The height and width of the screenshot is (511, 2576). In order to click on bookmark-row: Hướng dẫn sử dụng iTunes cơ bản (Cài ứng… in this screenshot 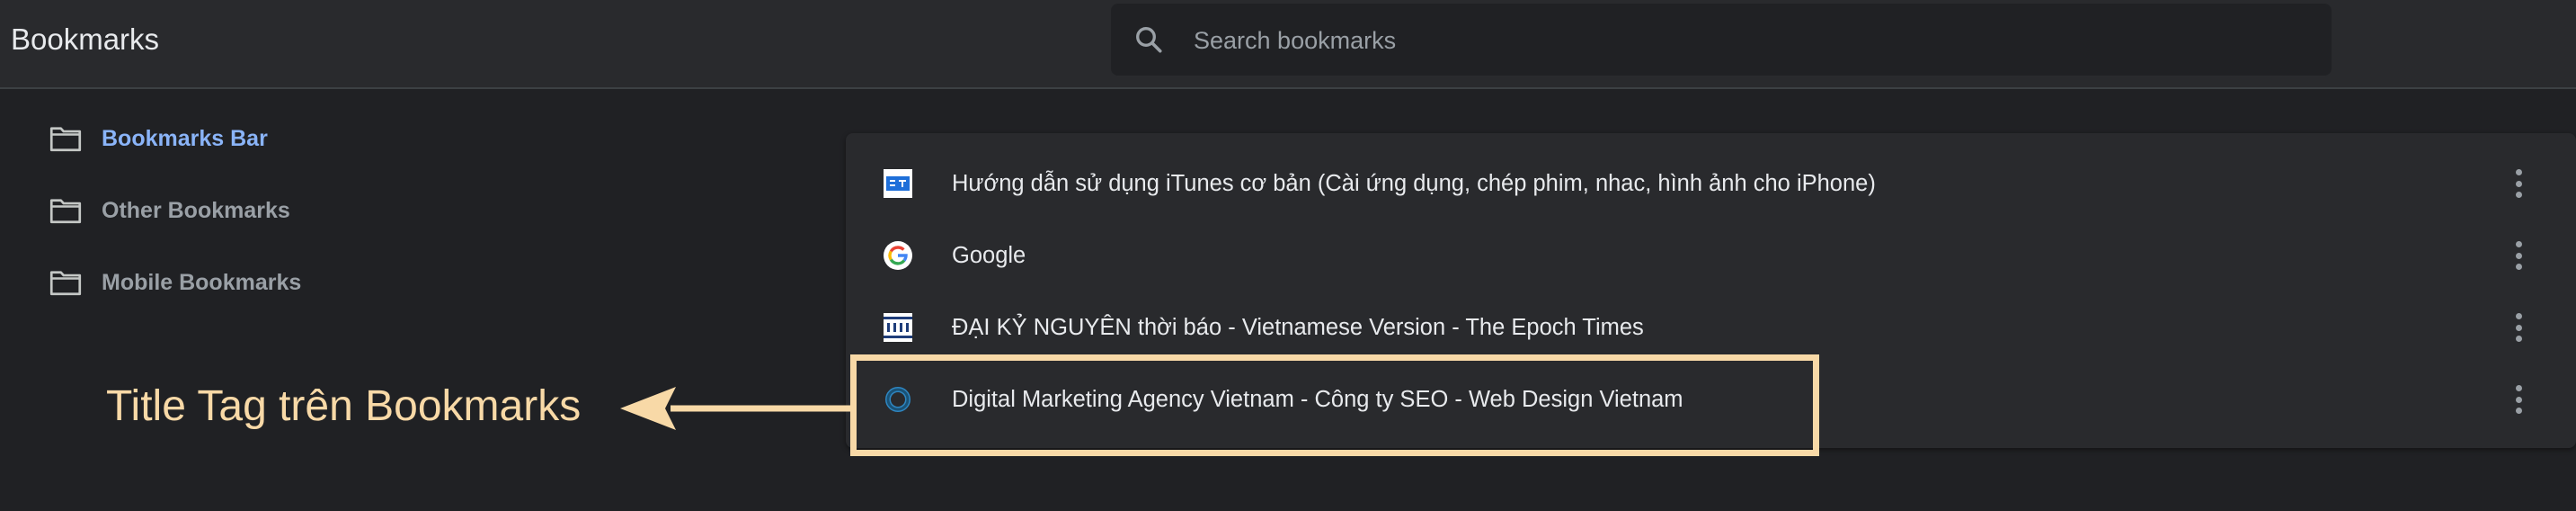, I will do `click(1711, 184)`.